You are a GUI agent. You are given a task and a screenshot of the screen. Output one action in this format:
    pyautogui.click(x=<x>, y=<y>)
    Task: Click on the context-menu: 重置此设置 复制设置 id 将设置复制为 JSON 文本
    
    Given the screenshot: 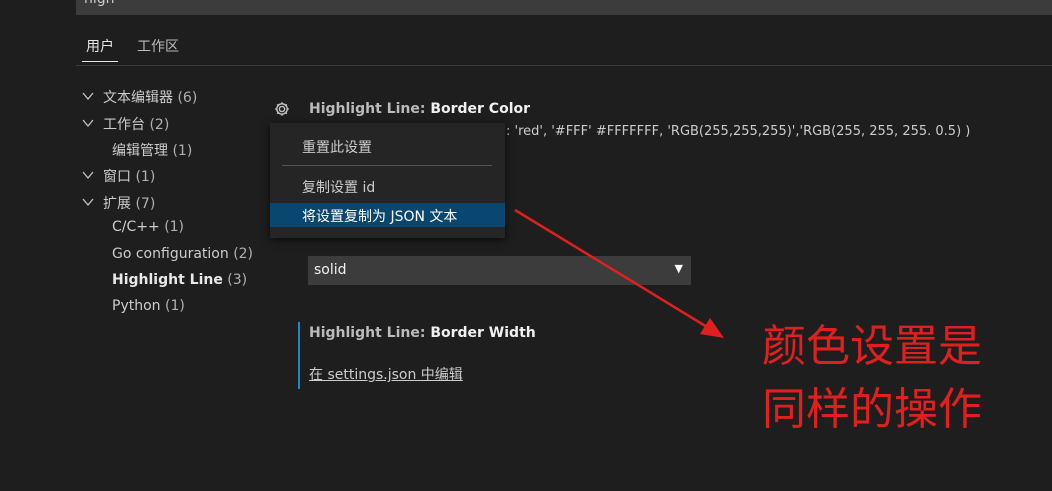 What is the action you would take?
    pyautogui.click(x=387, y=180)
    